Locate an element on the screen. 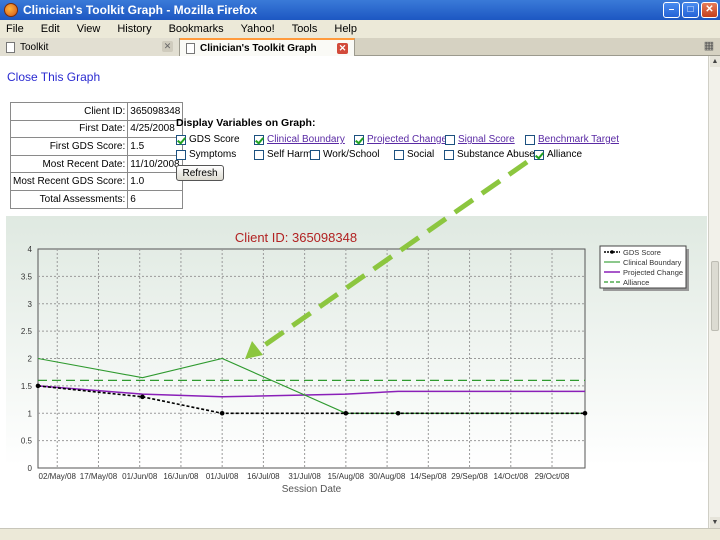 This screenshot has height=540, width=720. close-graph-link: Close This Graph is located at coordinates (53, 77).